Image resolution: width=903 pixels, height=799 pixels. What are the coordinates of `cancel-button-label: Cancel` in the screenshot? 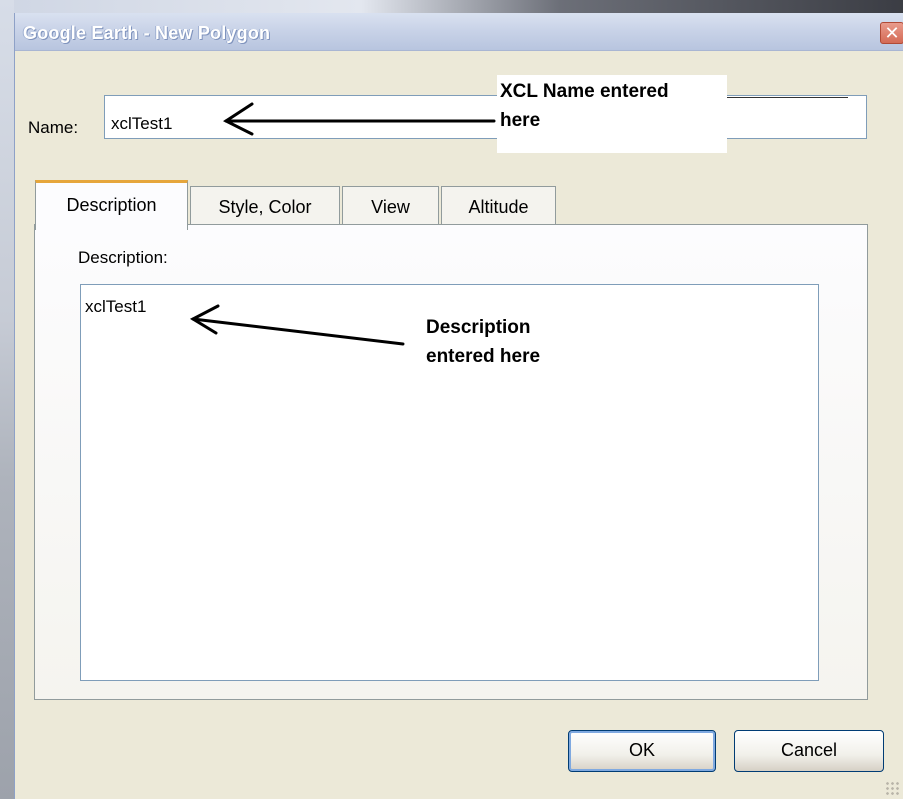 It's located at (809, 750).